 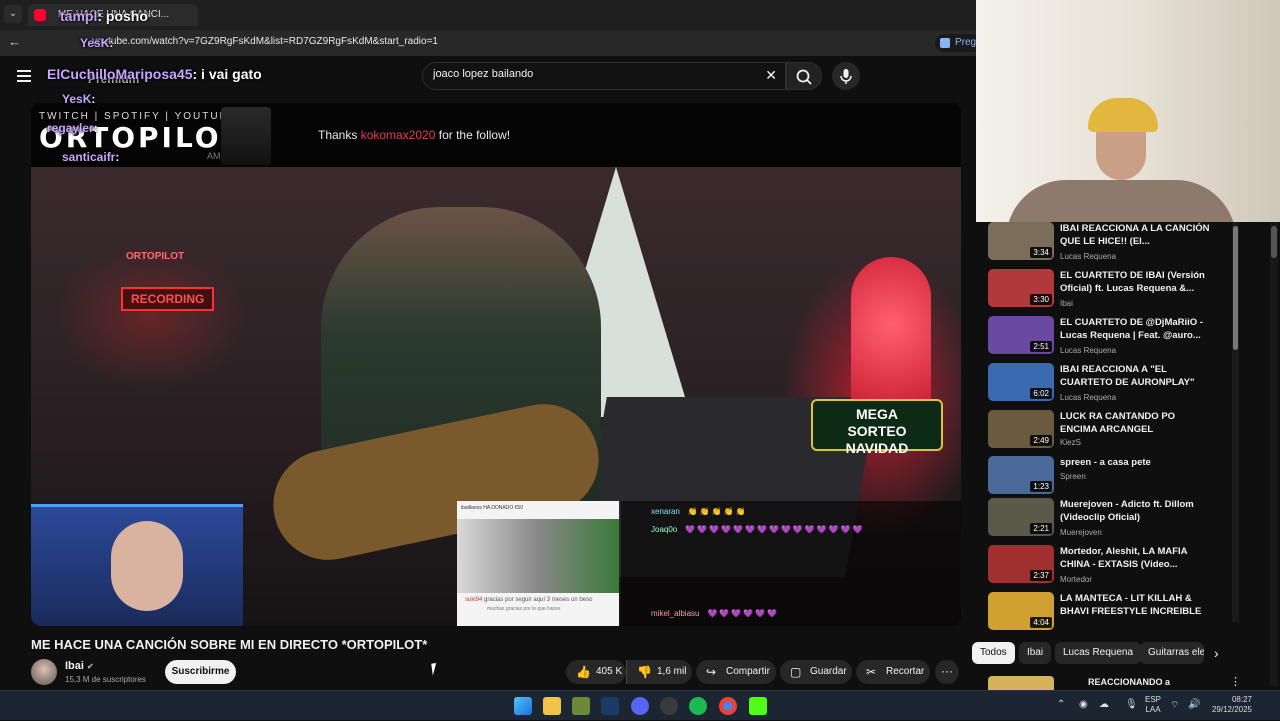 I want to click on menu-icon, so click(x=24, y=76).